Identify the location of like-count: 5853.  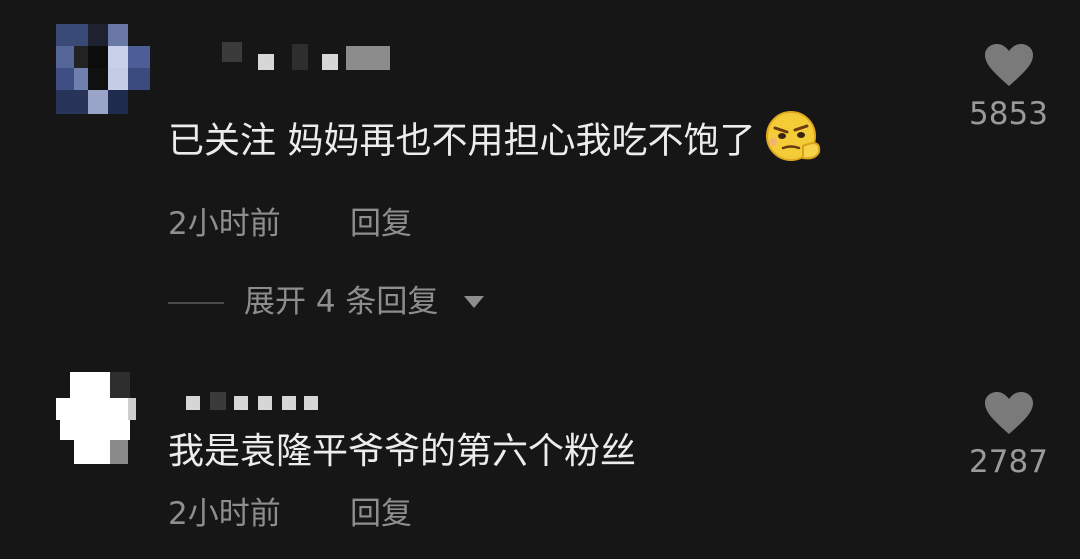
(1008, 114).